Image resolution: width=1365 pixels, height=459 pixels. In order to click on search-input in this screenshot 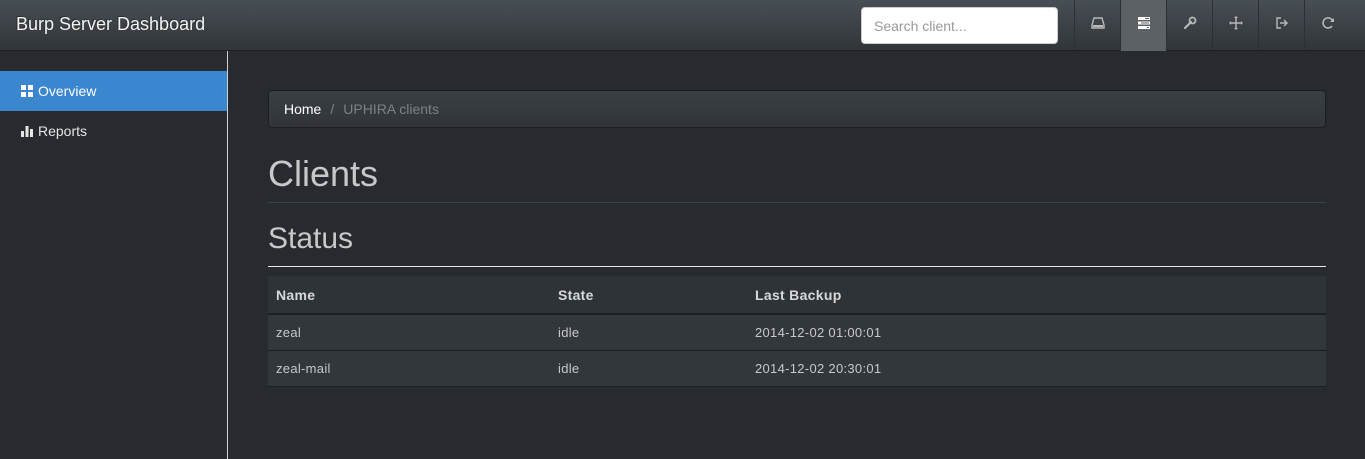, I will do `click(959, 25)`.